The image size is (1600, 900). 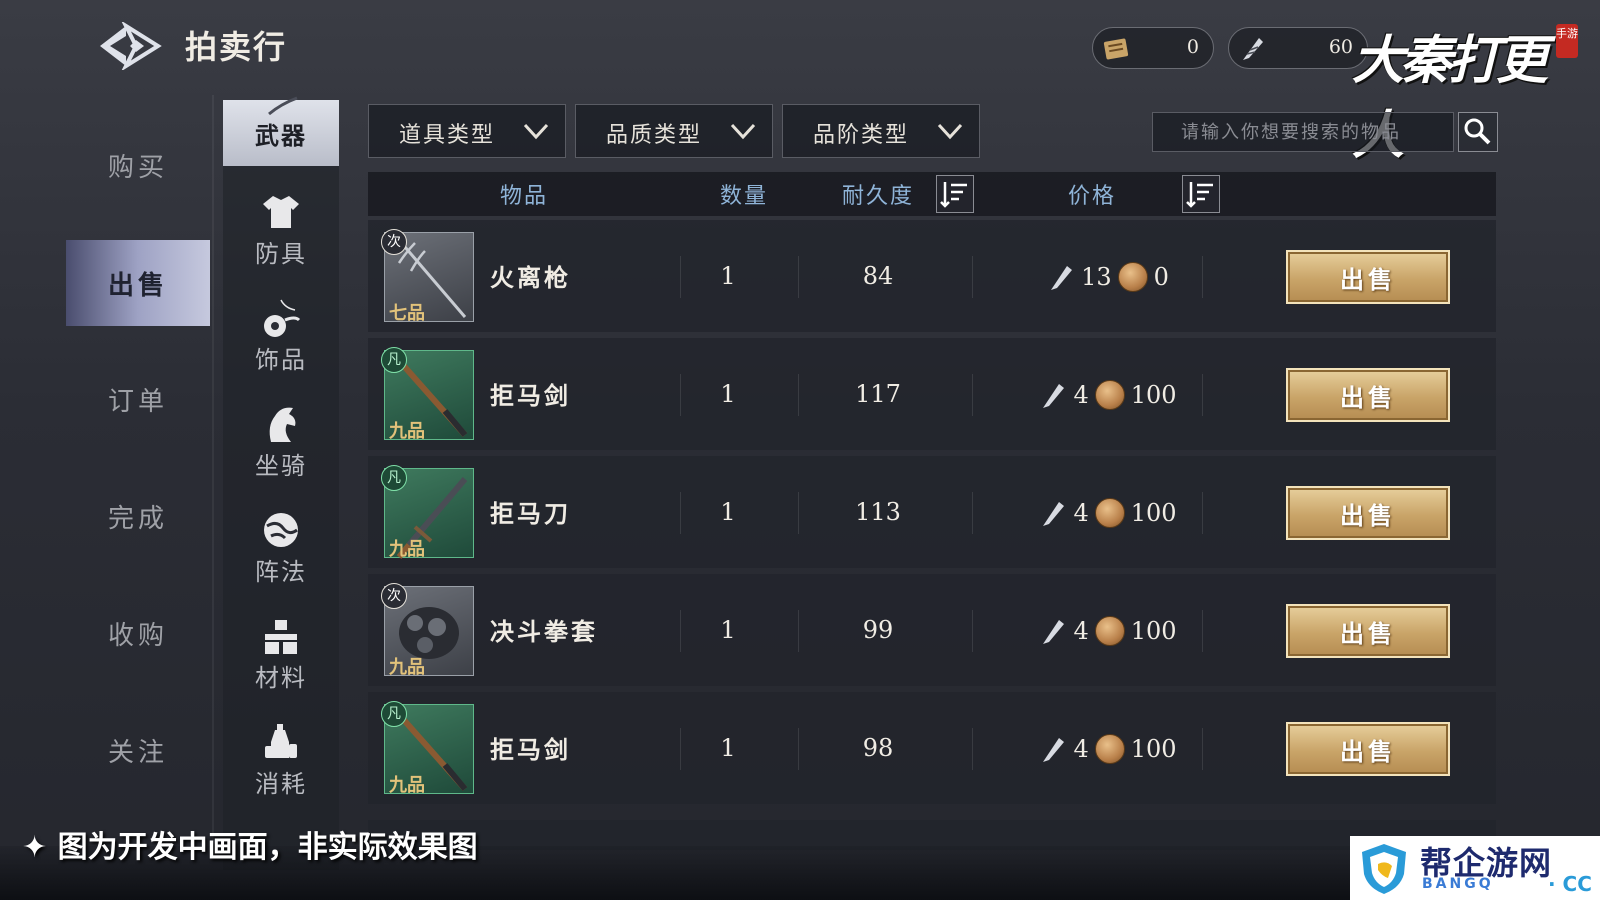 I want to click on nav-acquire: 收购, so click(x=138, y=633).